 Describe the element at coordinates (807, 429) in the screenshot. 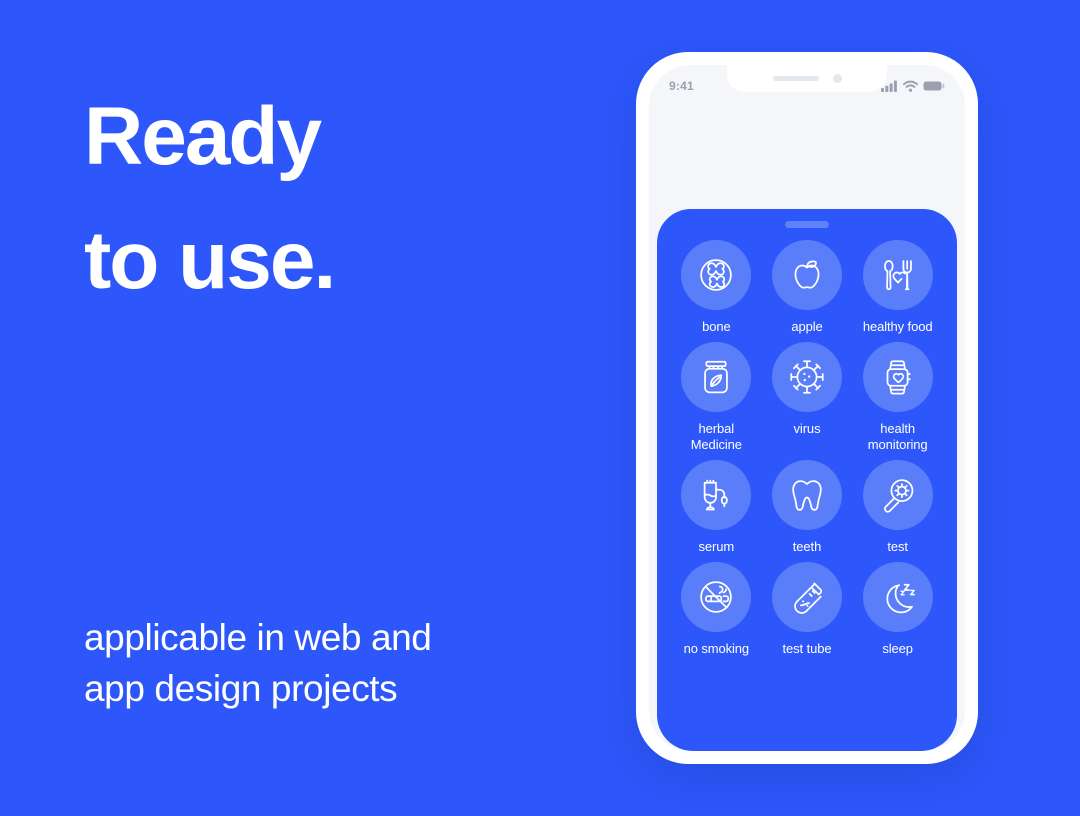

I see `icon-label: virus` at that location.